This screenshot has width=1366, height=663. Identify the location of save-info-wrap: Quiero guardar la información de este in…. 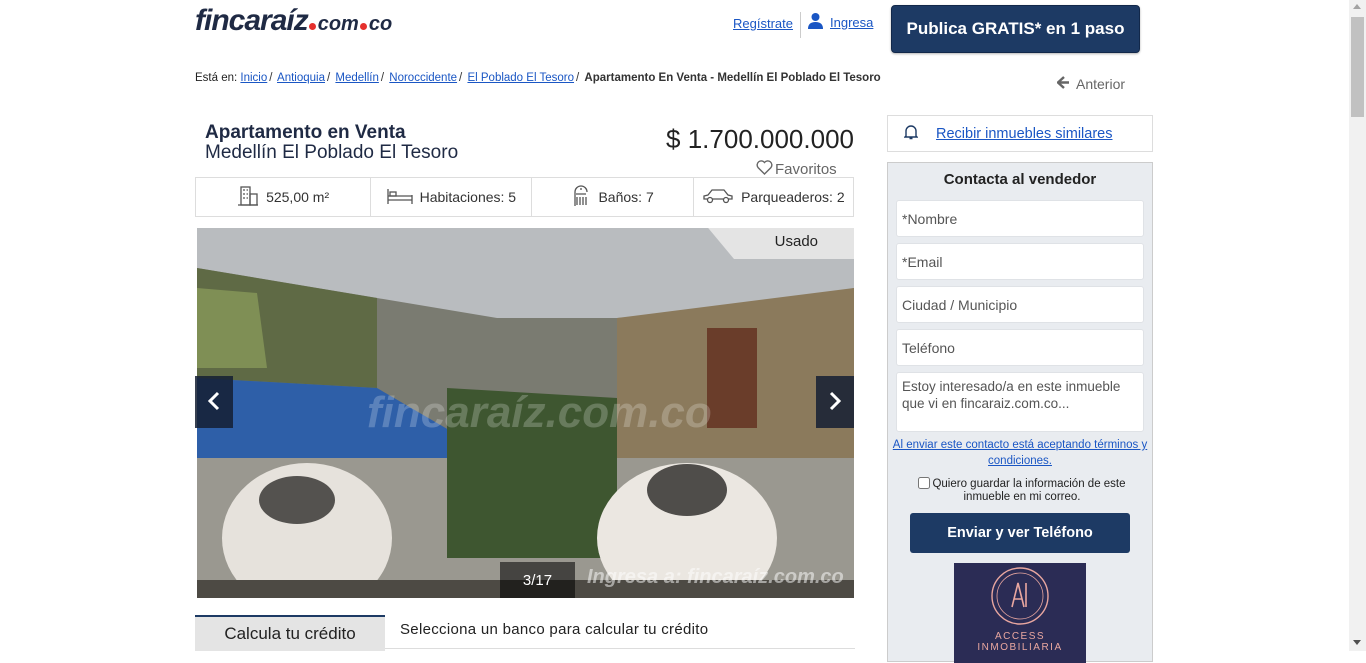
(1022, 490).